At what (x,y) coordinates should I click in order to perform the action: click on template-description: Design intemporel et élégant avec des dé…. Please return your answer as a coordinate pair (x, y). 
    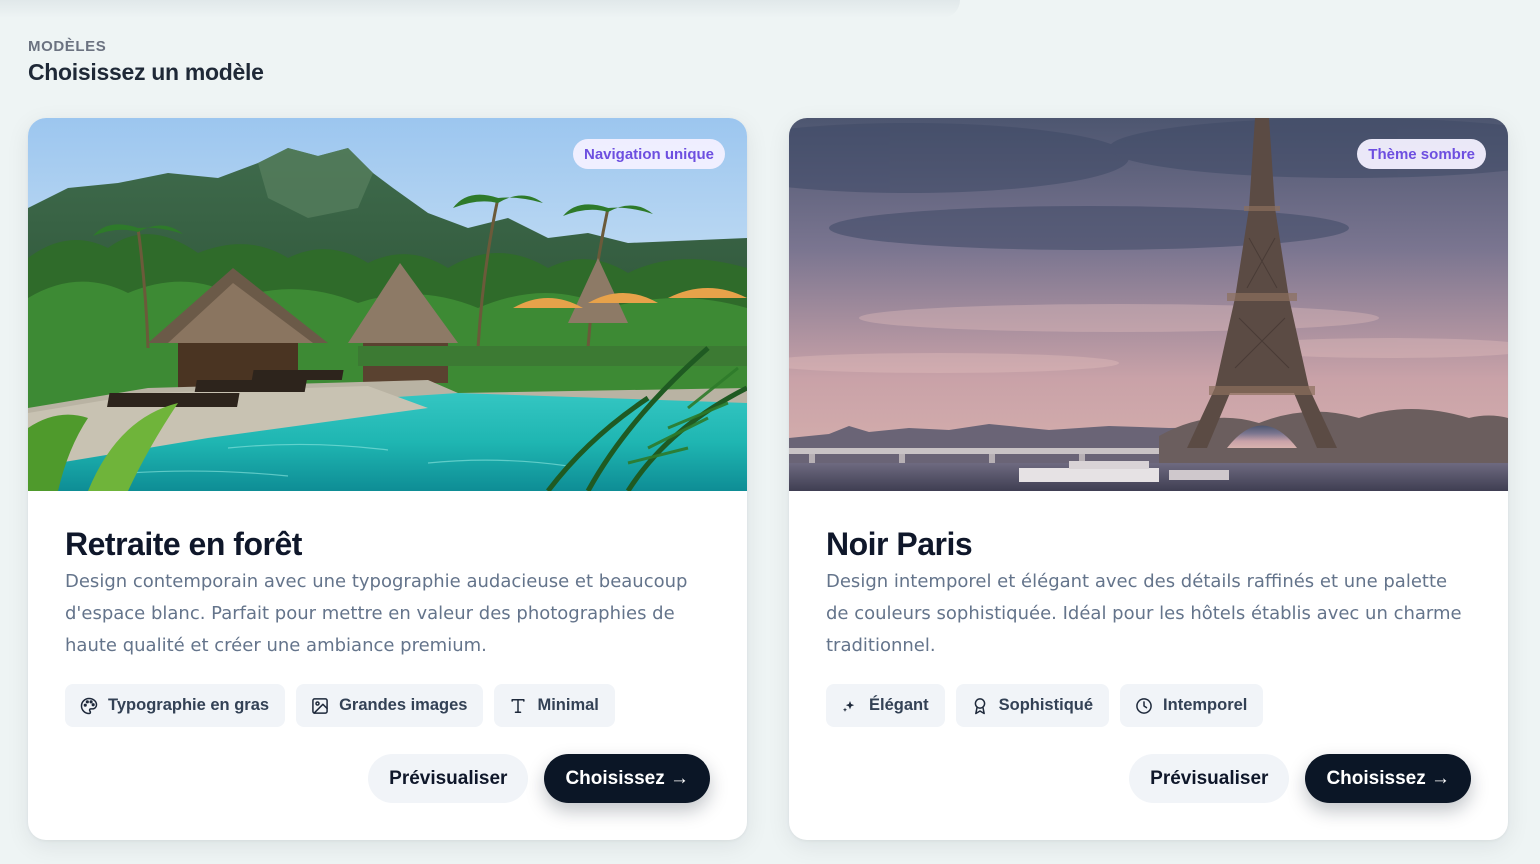
    Looking at the image, I should click on (1144, 613).